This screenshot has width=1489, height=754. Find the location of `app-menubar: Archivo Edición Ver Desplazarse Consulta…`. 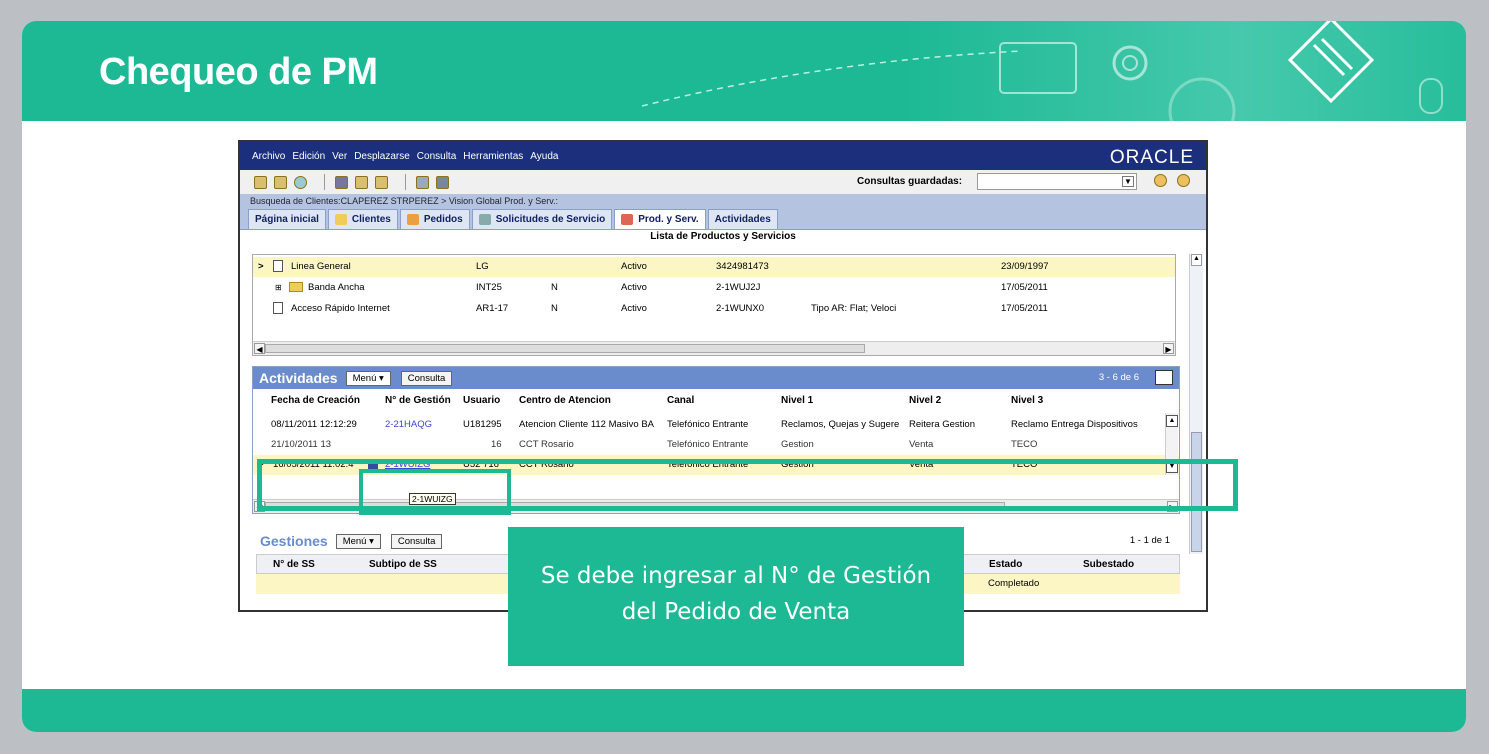

app-menubar: Archivo Edición Ver Desplazarse Consulta… is located at coordinates (723, 156).